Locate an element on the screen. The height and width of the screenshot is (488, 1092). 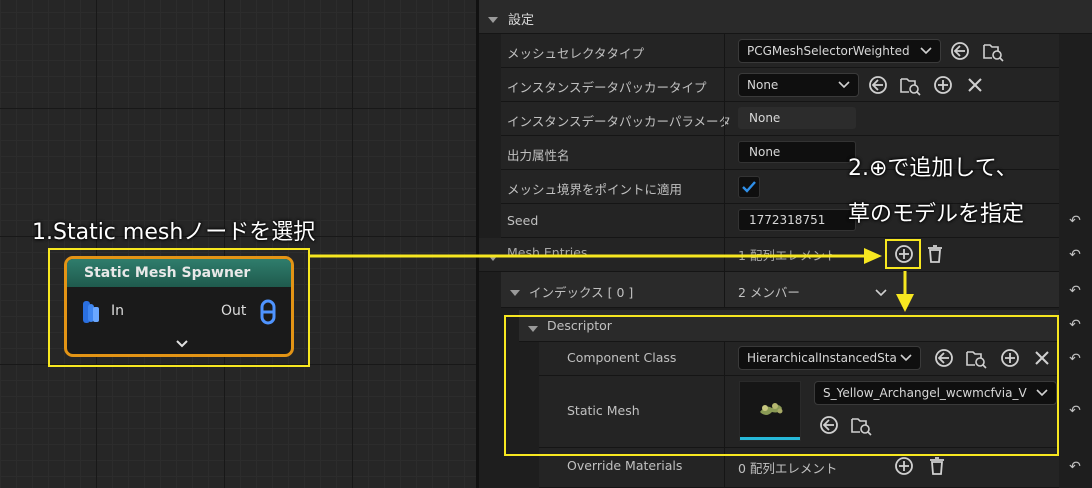
callout-step2-line1: 2.⊕で追加して、 is located at coordinates (933, 168).